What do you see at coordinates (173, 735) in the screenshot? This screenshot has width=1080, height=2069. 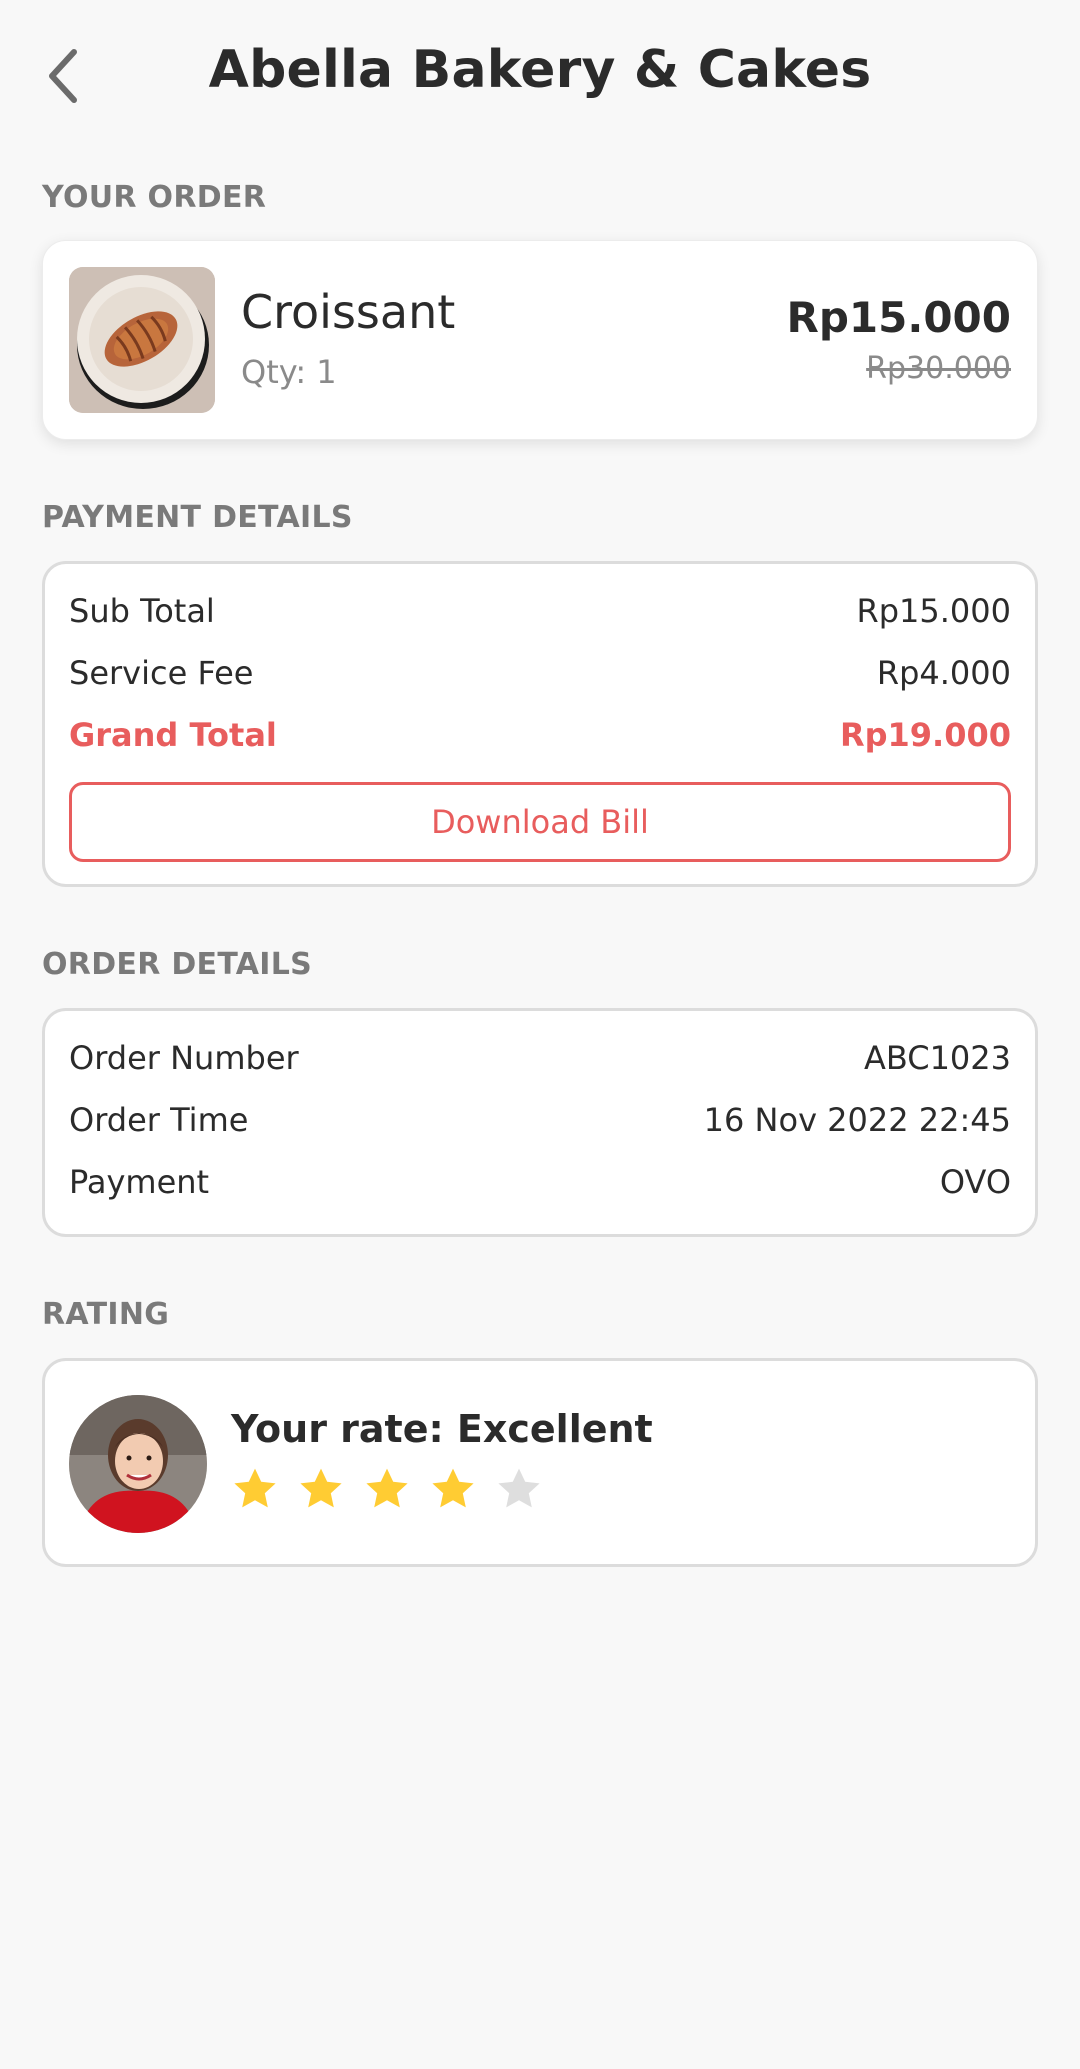 I see `grand-total-label: Grand Total` at bounding box center [173, 735].